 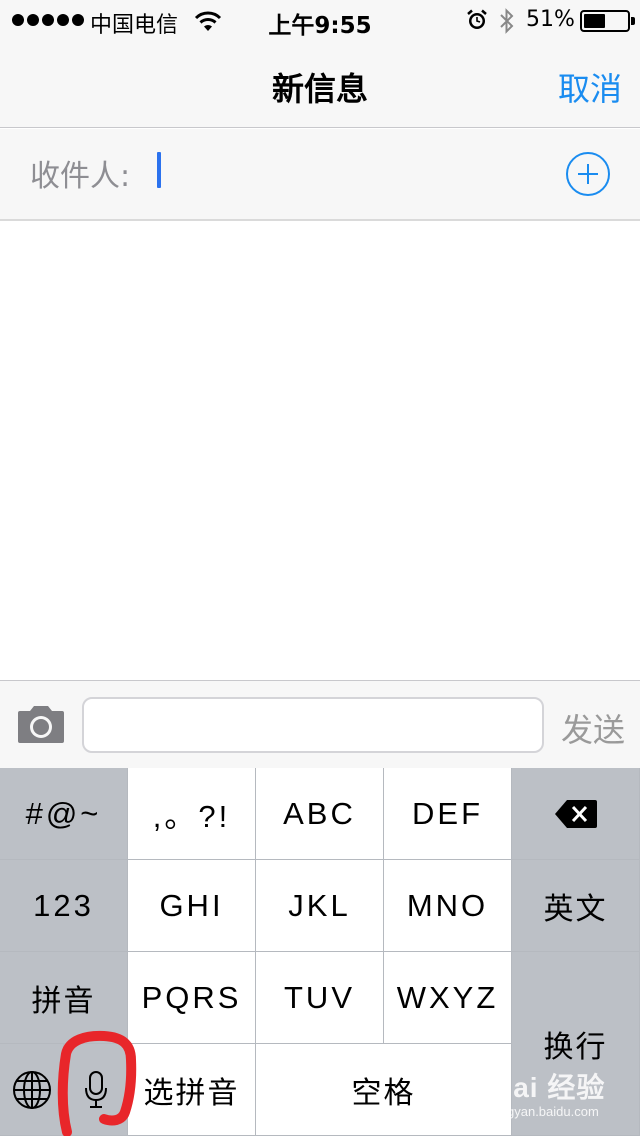 I want to click on recipient-row: 收件人:, so click(x=320, y=175).